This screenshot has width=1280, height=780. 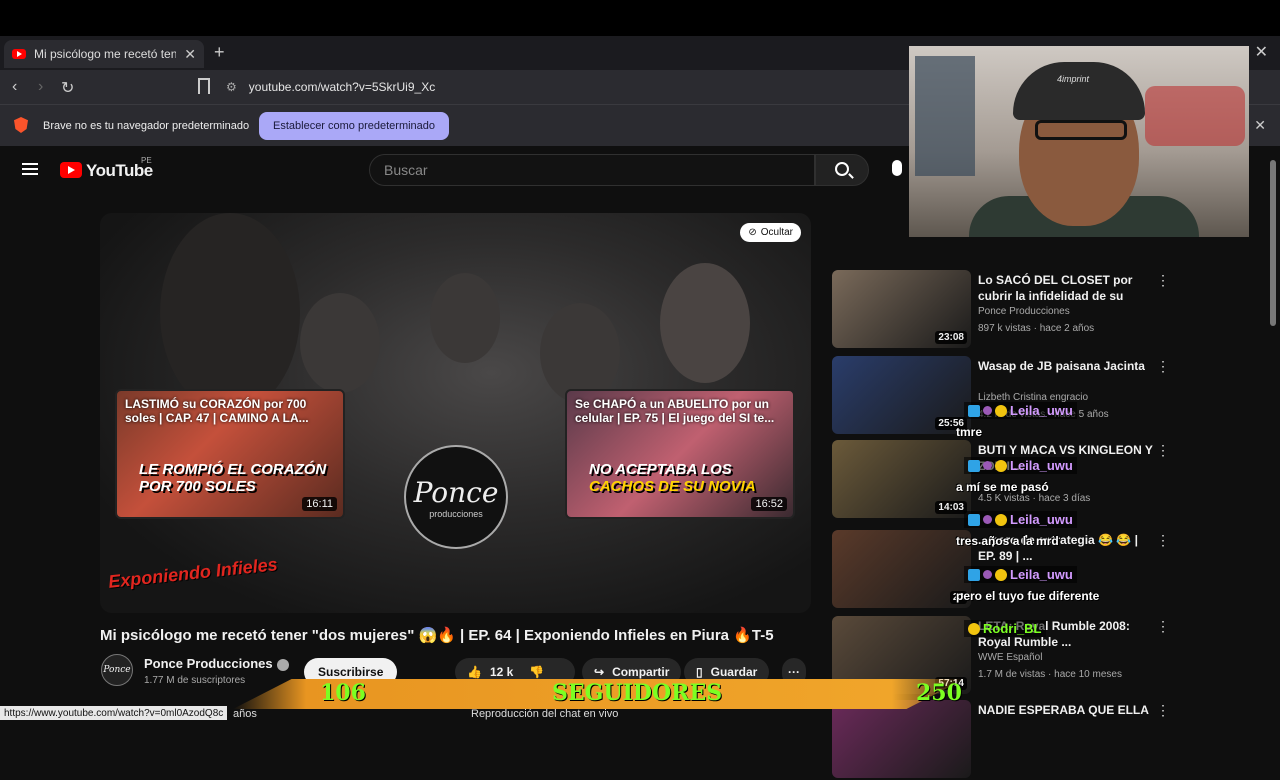 What do you see at coordinates (566, 87) in the screenshot?
I see `url-field: ⚙ youtube.com/watch?v=5SkrUi9_Xc` at bounding box center [566, 87].